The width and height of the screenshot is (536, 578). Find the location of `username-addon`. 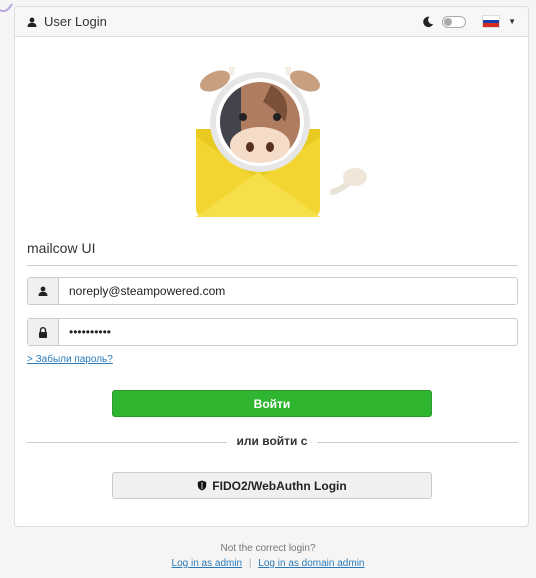

username-addon is located at coordinates (43, 291).